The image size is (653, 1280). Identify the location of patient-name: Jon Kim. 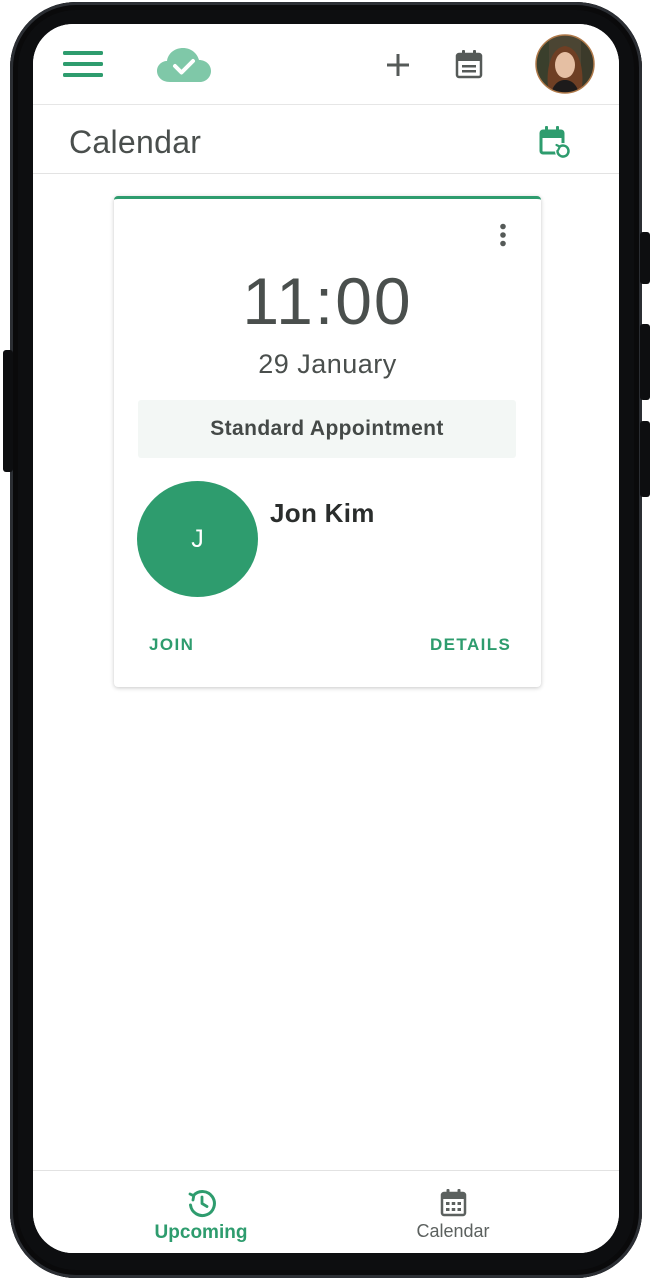
(322, 513).